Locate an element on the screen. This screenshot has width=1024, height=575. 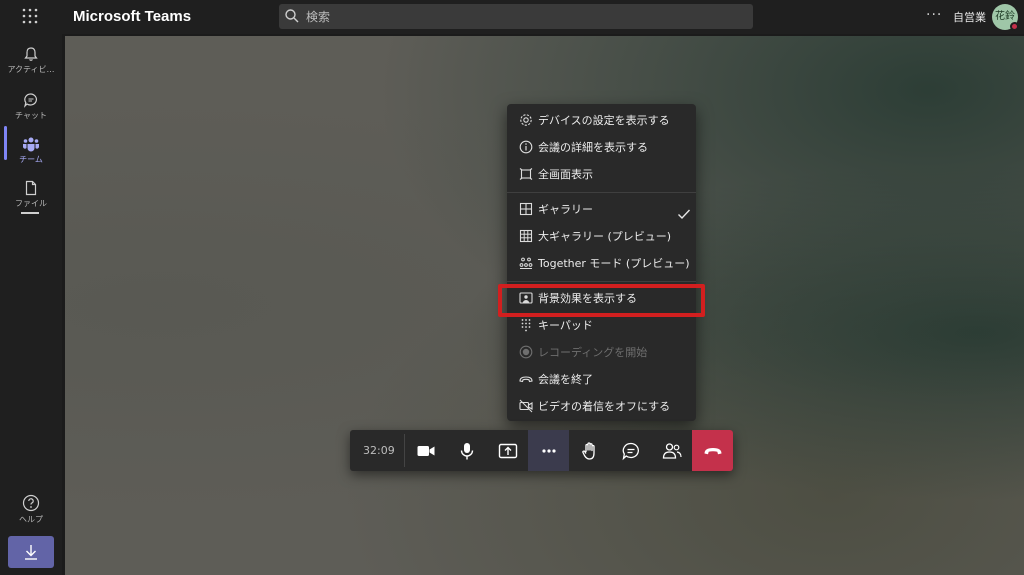
menu-item-together-mode: Together モード (プレビュー) is located at coordinates (601, 263).